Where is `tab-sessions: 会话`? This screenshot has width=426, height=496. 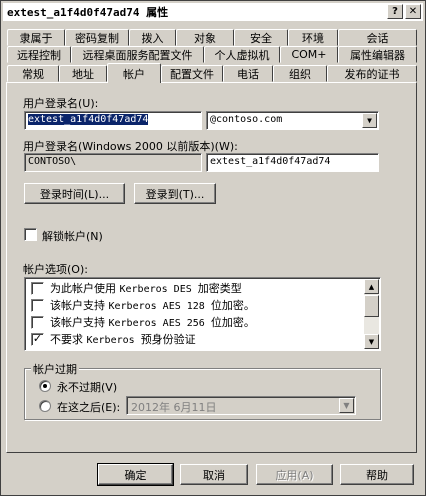 tab-sessions: 会话 is located at coordinates (377, 37).